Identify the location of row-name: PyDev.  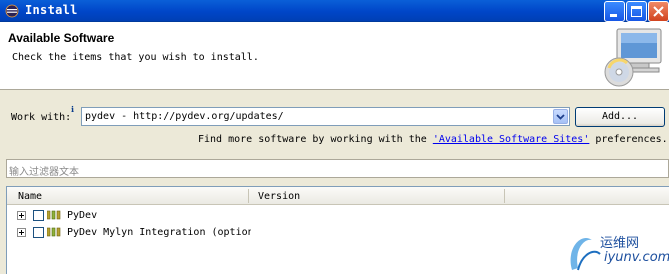
(82, 215).